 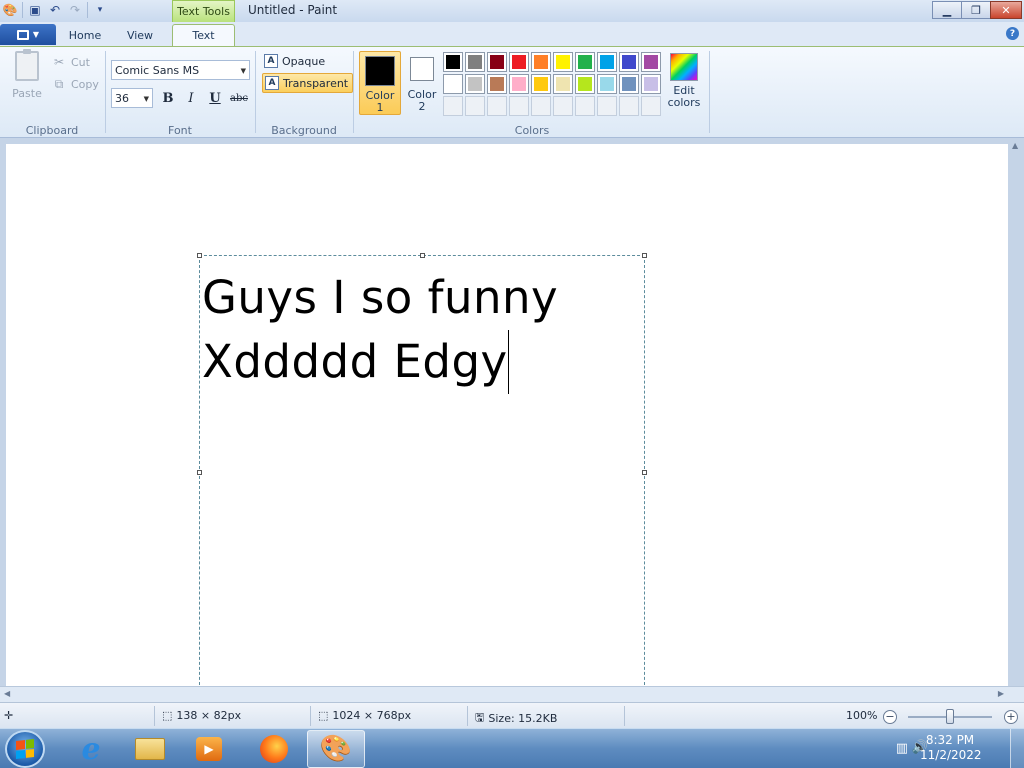 I want to click on underline-button: U, so click(x=215, y=98).